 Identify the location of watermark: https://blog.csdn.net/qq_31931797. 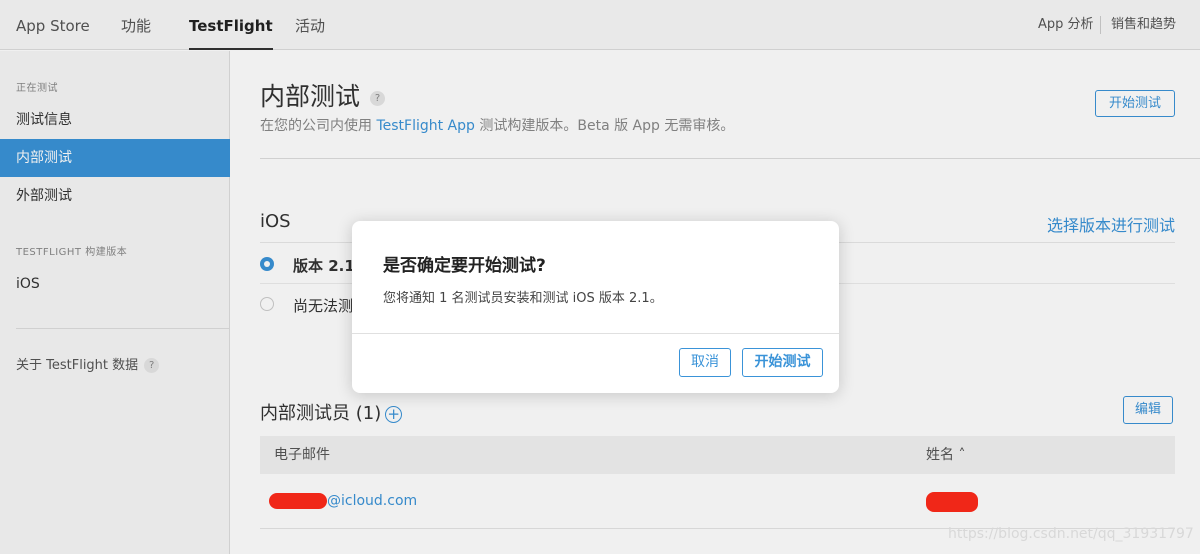
(1071, 534).